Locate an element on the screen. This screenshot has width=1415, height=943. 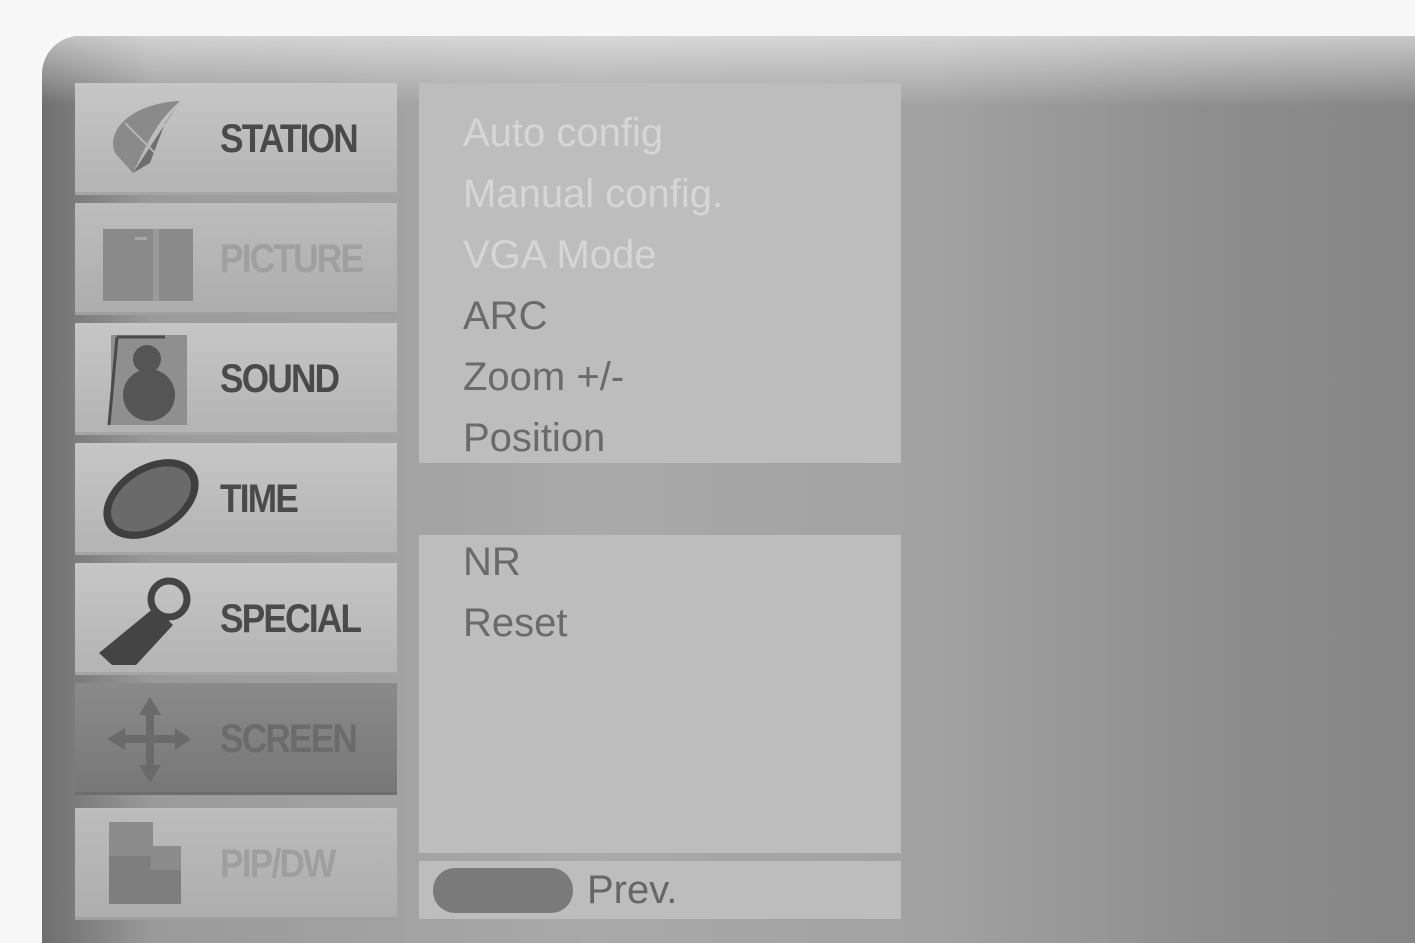
menu-item-time: TIME is located at coordinates (236, 499).